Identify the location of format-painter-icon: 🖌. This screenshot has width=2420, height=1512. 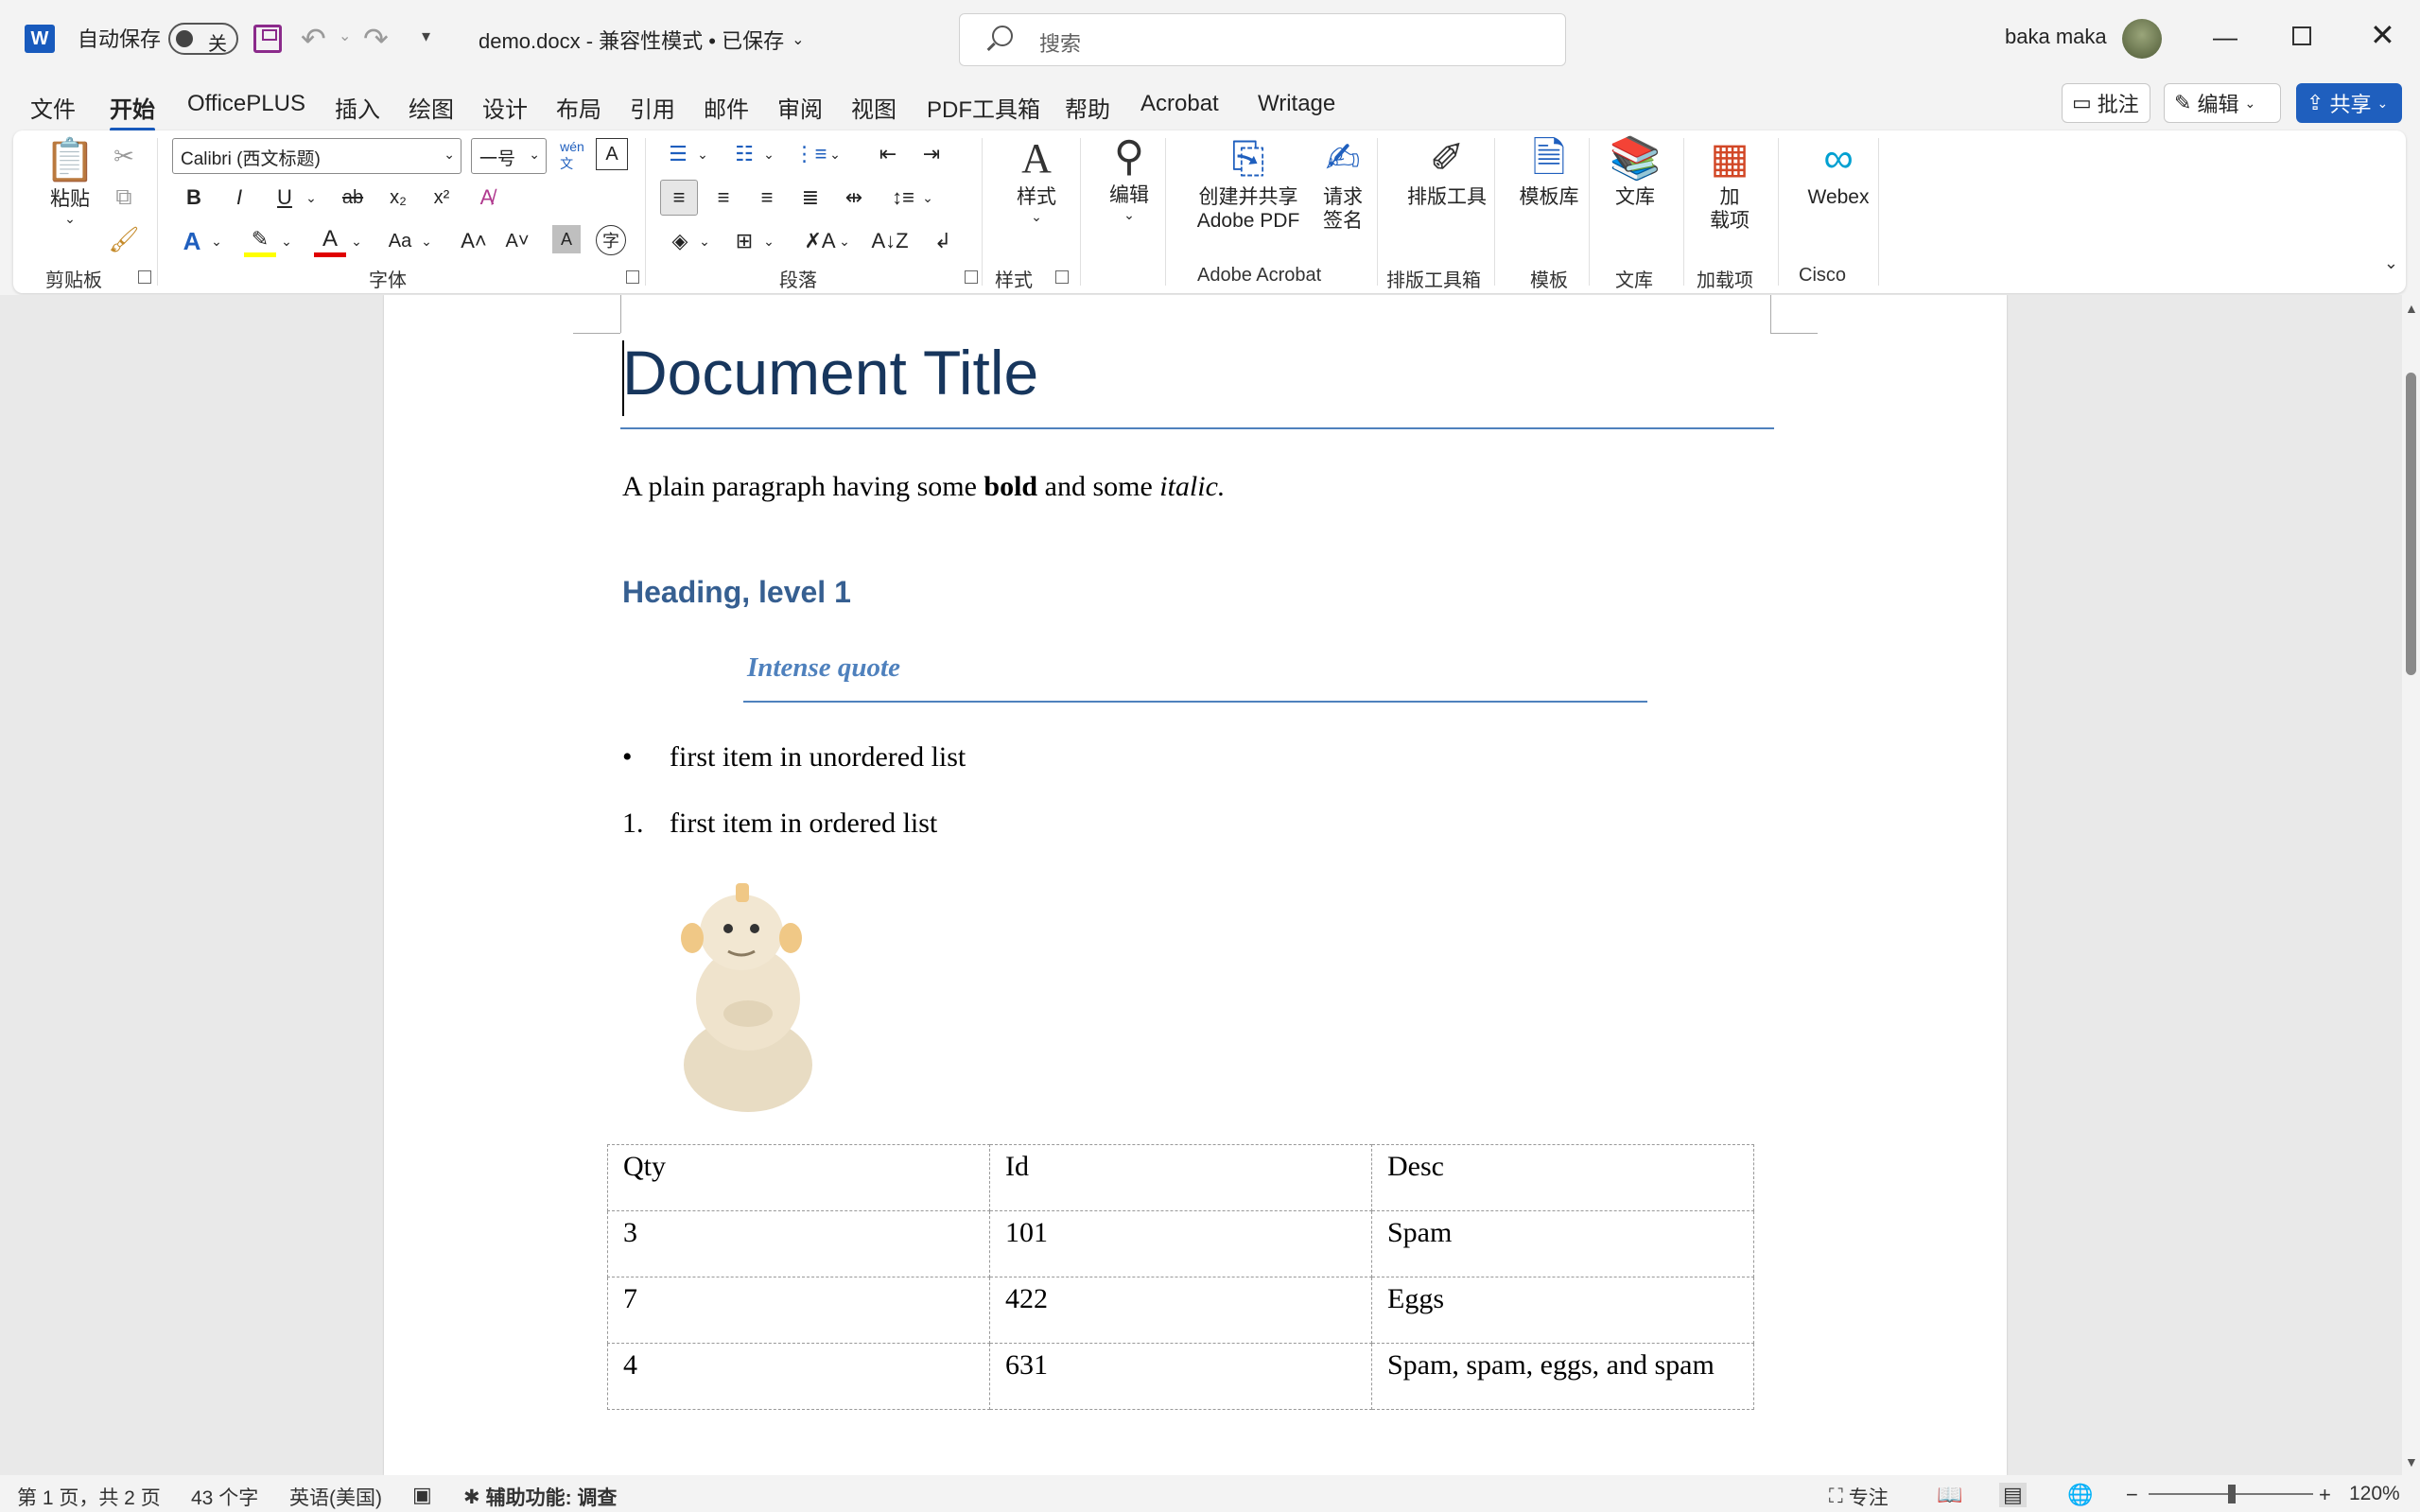
(124, 239).